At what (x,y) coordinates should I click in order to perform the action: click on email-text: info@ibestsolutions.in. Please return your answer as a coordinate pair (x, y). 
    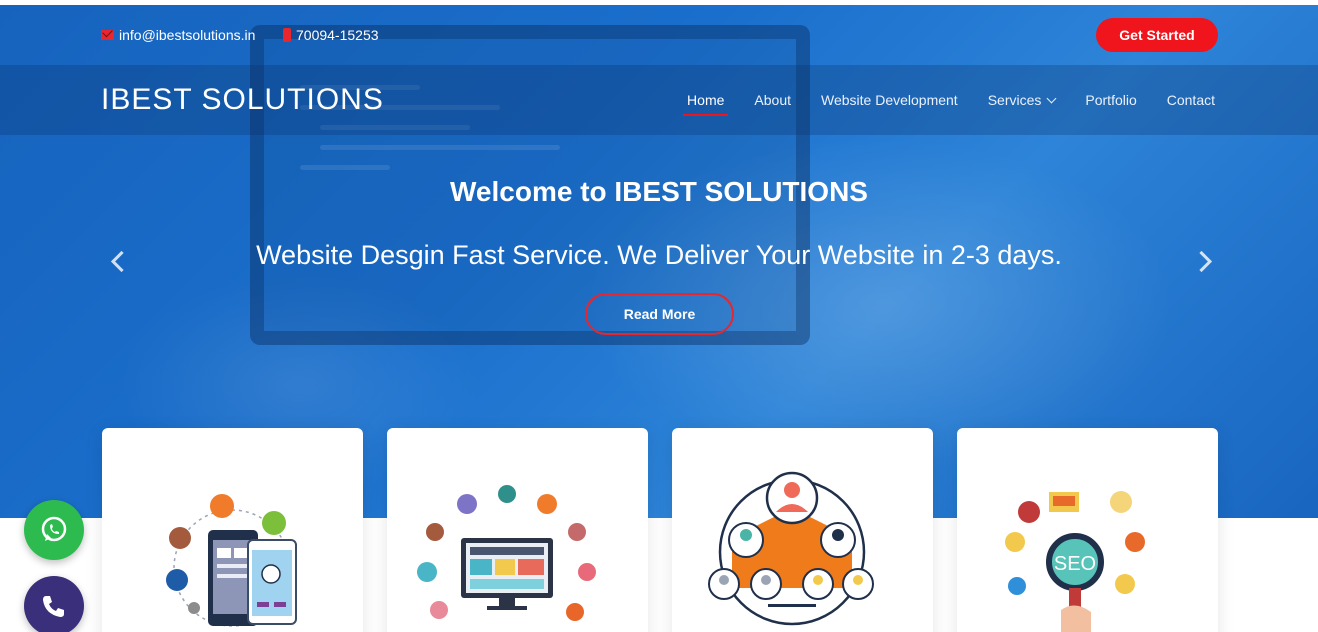
    Looking at the image, I should click on (187, 35).